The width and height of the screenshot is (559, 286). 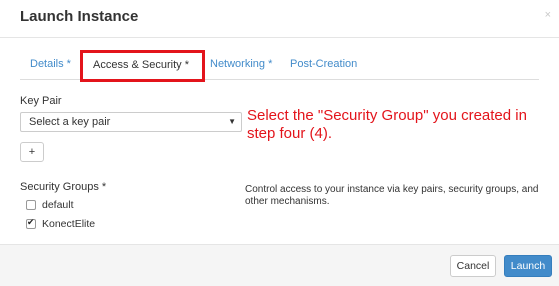 I want to click on checkbox-unchecked, so click(x=31, y=205).